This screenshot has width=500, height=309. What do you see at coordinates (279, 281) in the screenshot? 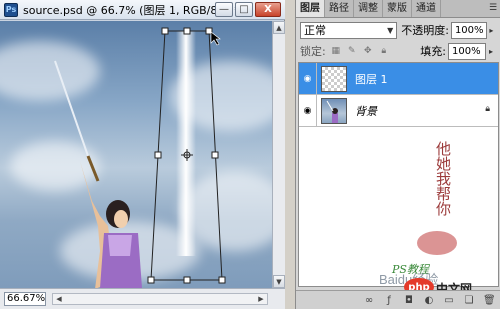
I see `scroll-down-arrow-icon: ▼` at bounding box center [279, 281].